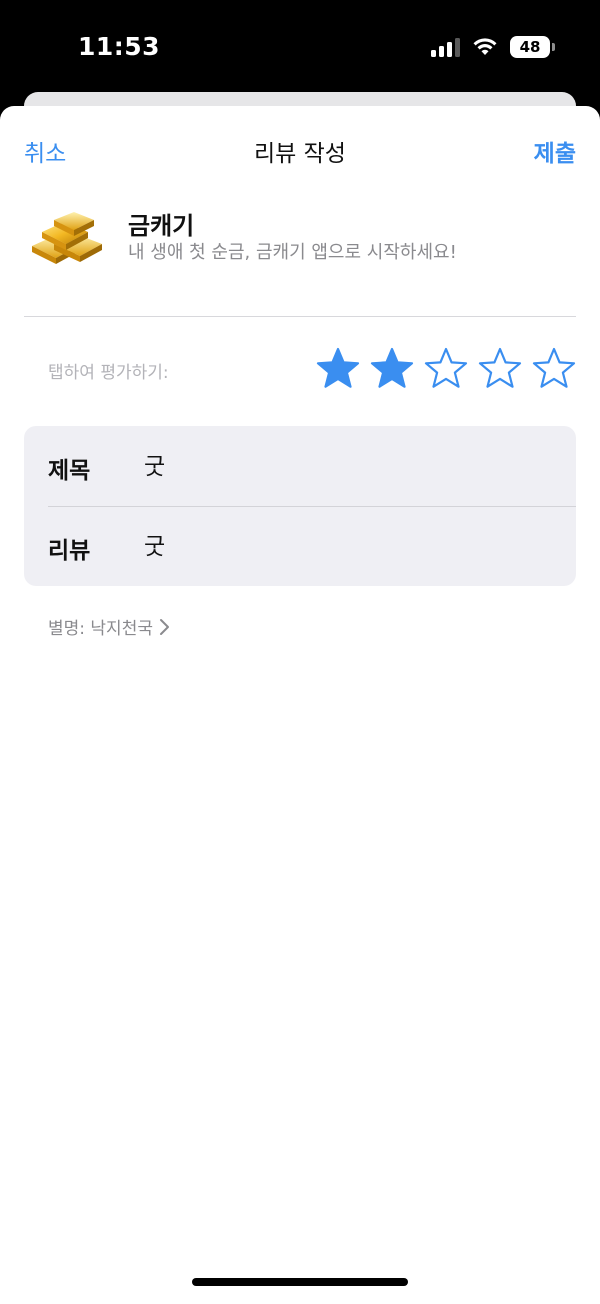 The width and height of the screenshot is (600, 1304). What do you see at coordinates (555, 151) in the screenshot?
I see `submit-button: 제출` at bounding box center [555, 151].